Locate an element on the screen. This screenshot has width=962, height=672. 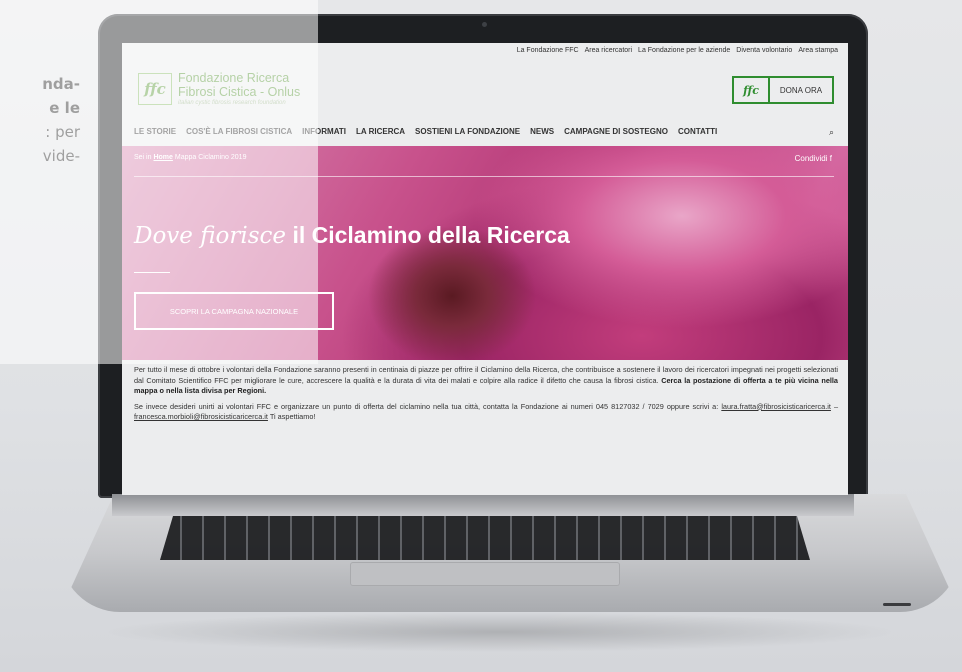
breadcrumb-home: Home is located at coordinates (162, 157).